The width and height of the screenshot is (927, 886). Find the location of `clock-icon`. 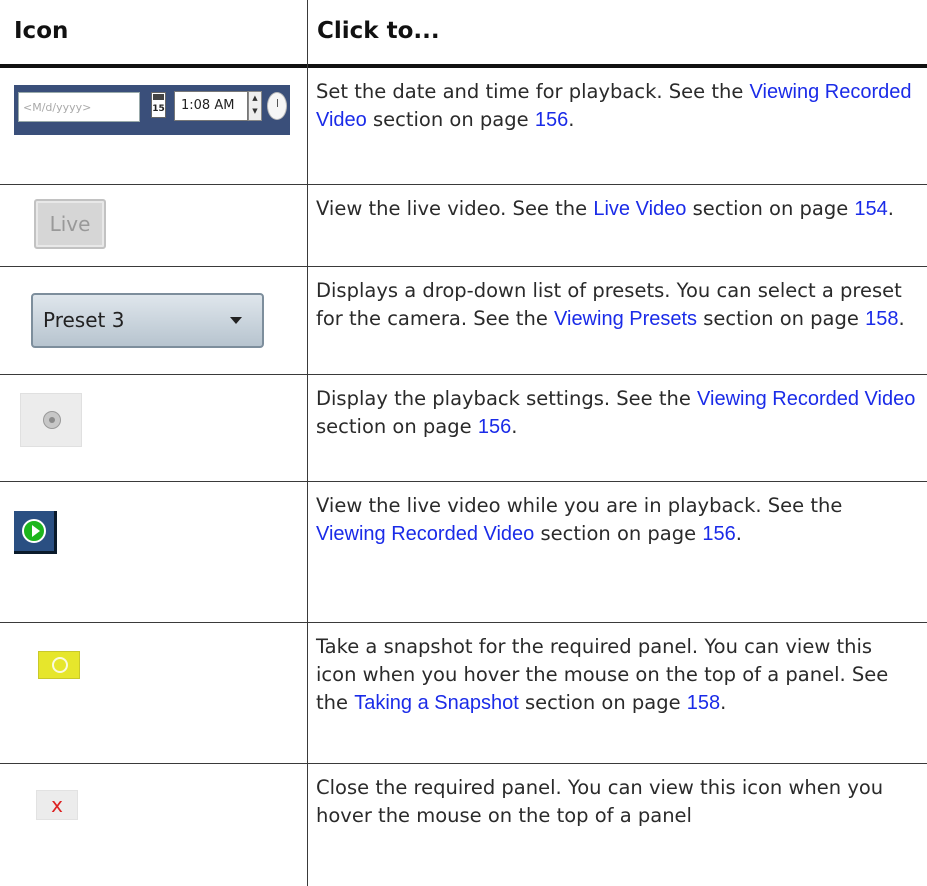

clock-icon is located at coordinates (277, 106).